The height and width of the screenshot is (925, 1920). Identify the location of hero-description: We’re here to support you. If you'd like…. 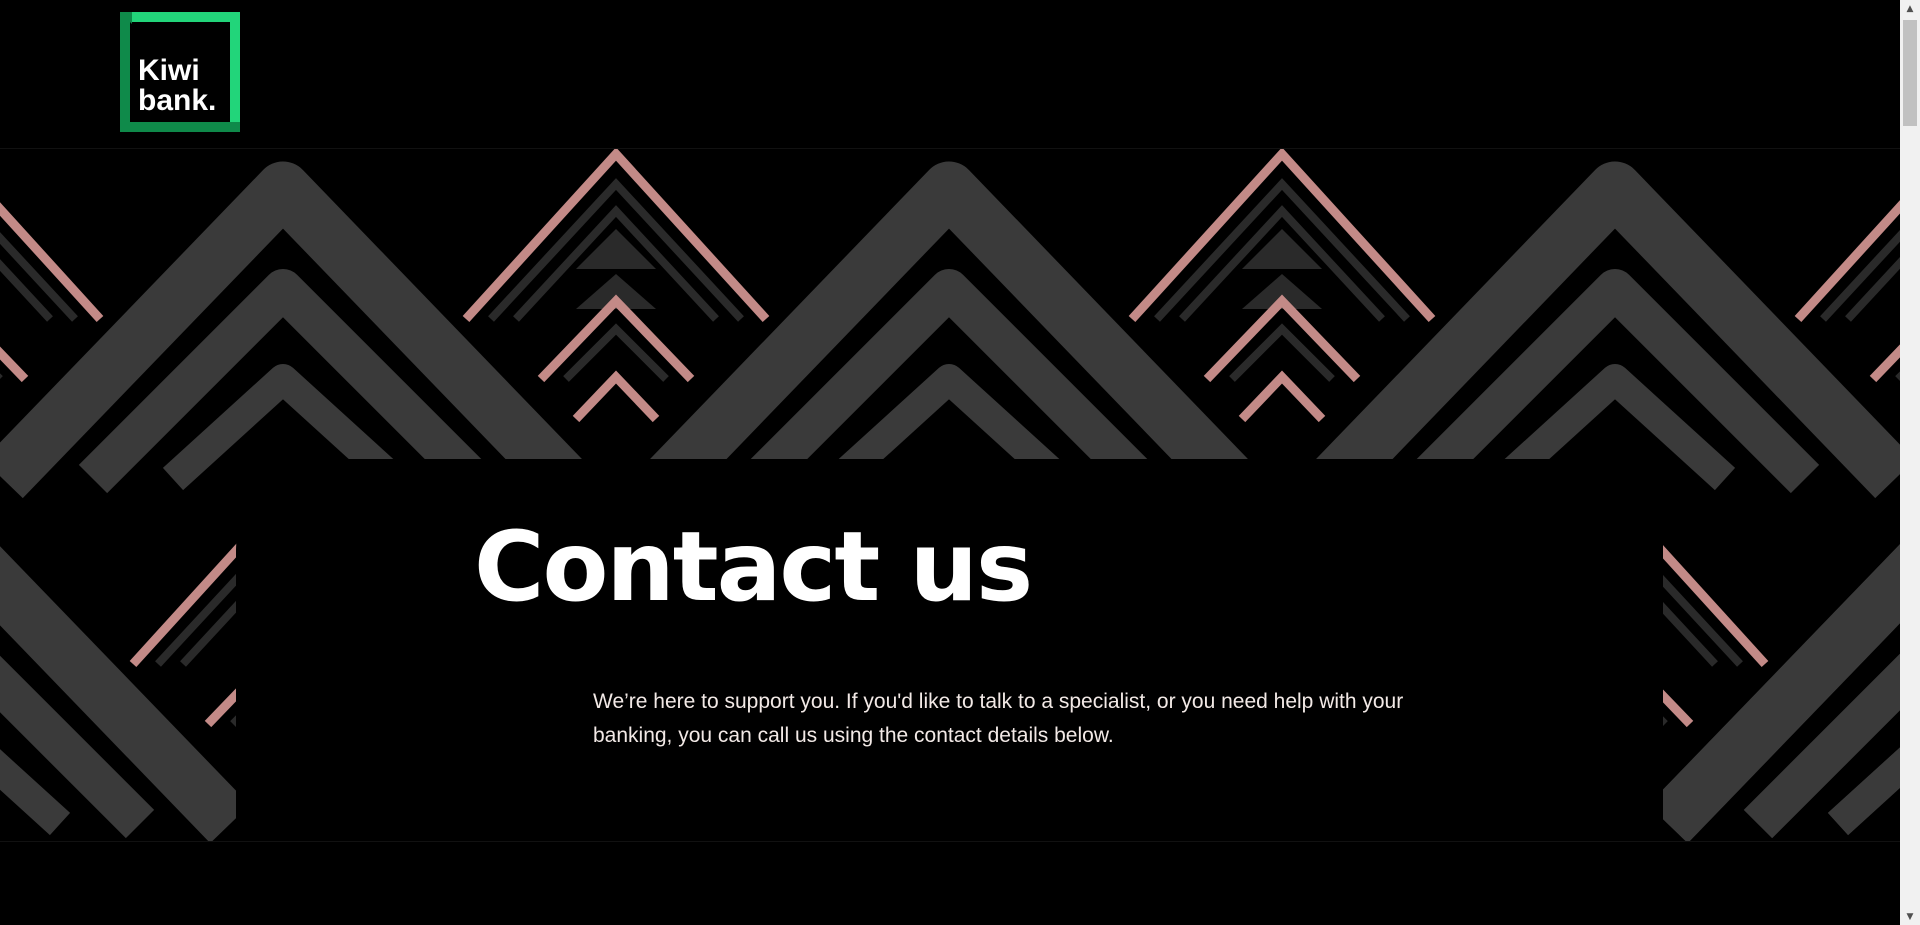
(998, 718).